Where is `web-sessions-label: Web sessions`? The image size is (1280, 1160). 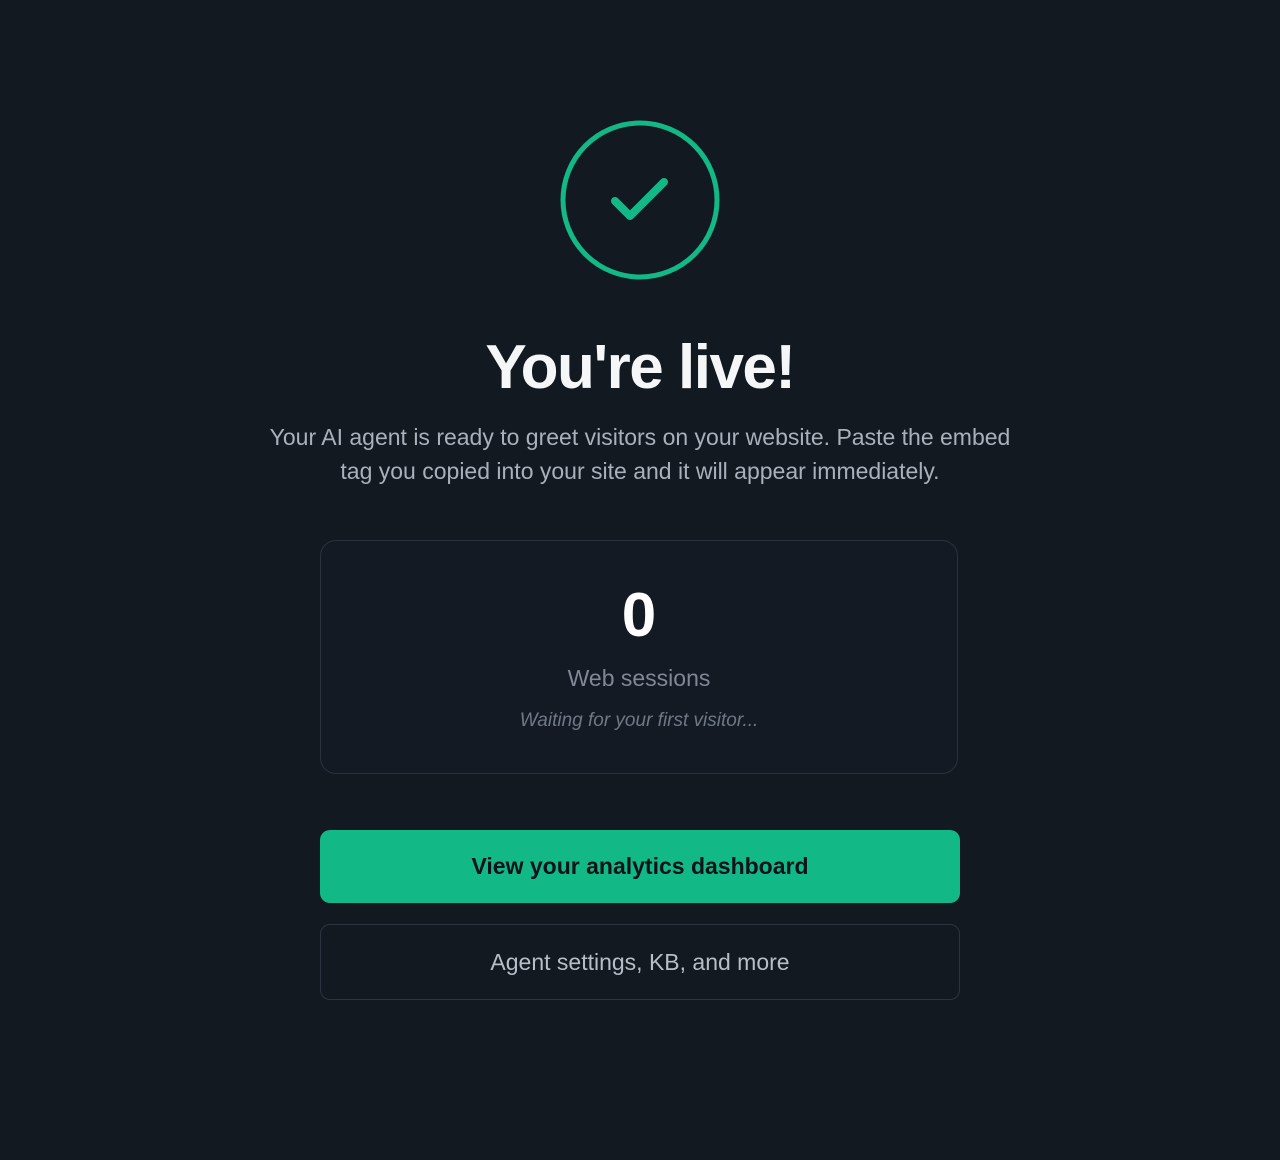
web-sessions-label: Web sessions is located at coordinates (639, 678).